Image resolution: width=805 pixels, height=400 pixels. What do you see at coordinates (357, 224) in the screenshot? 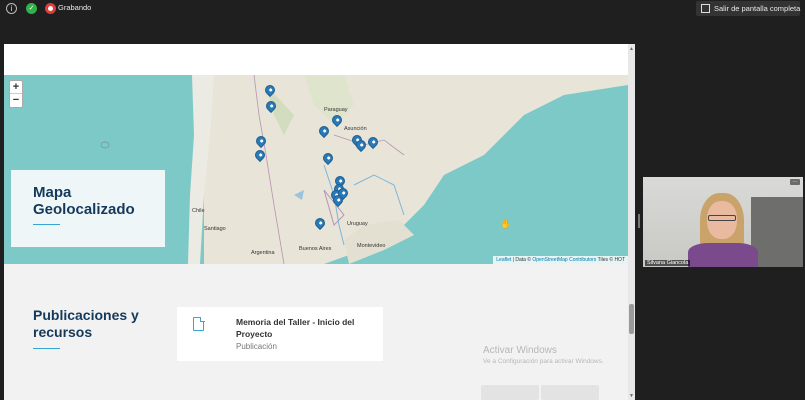
I see `map-label-uruguay: Uruguay` at bounding box center [357, 224].